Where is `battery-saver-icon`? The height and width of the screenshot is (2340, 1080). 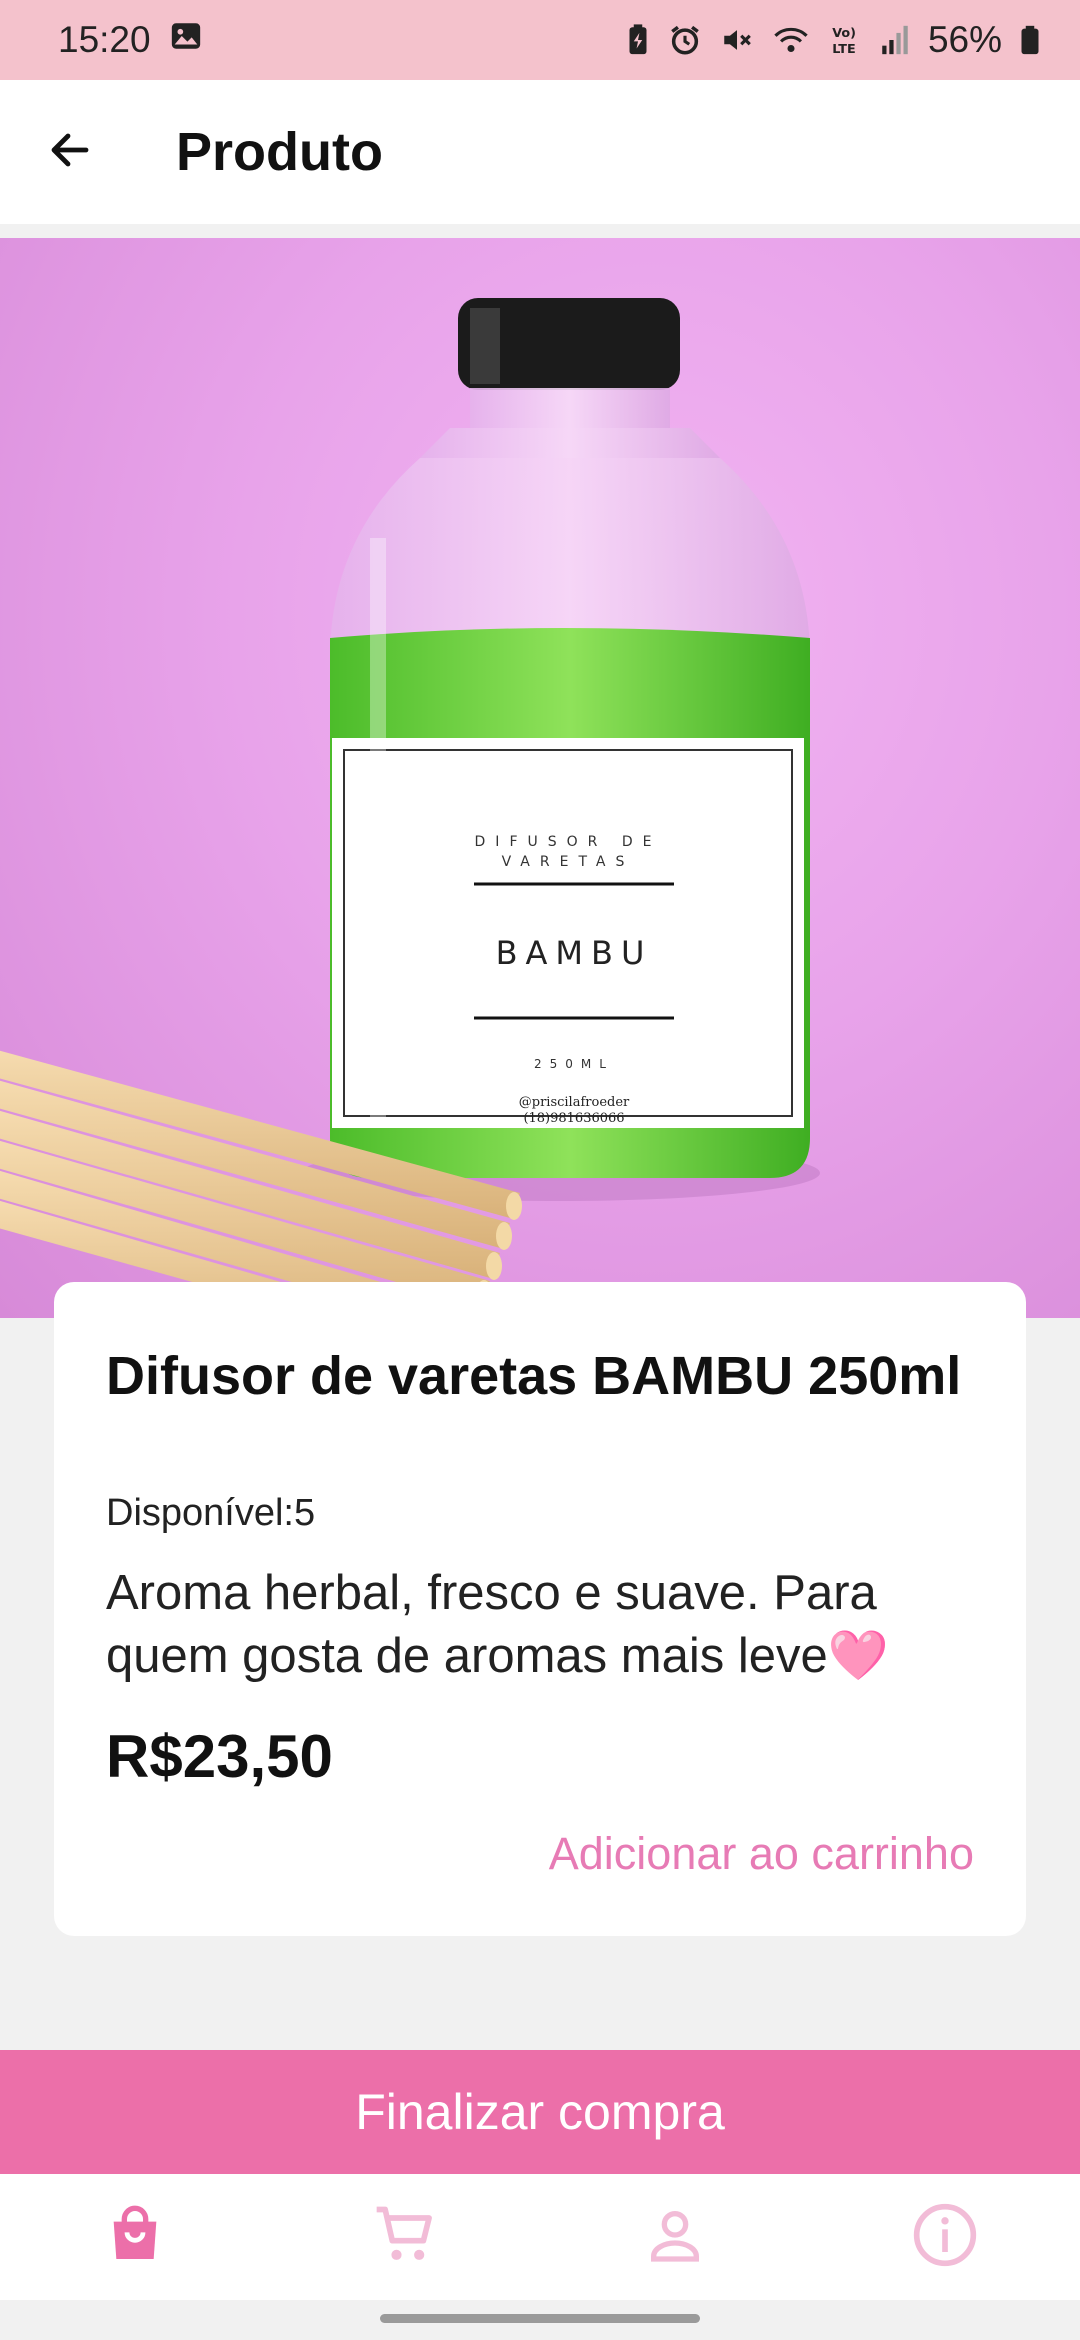 battery-saver-icon is located at coordinates (638, 40).